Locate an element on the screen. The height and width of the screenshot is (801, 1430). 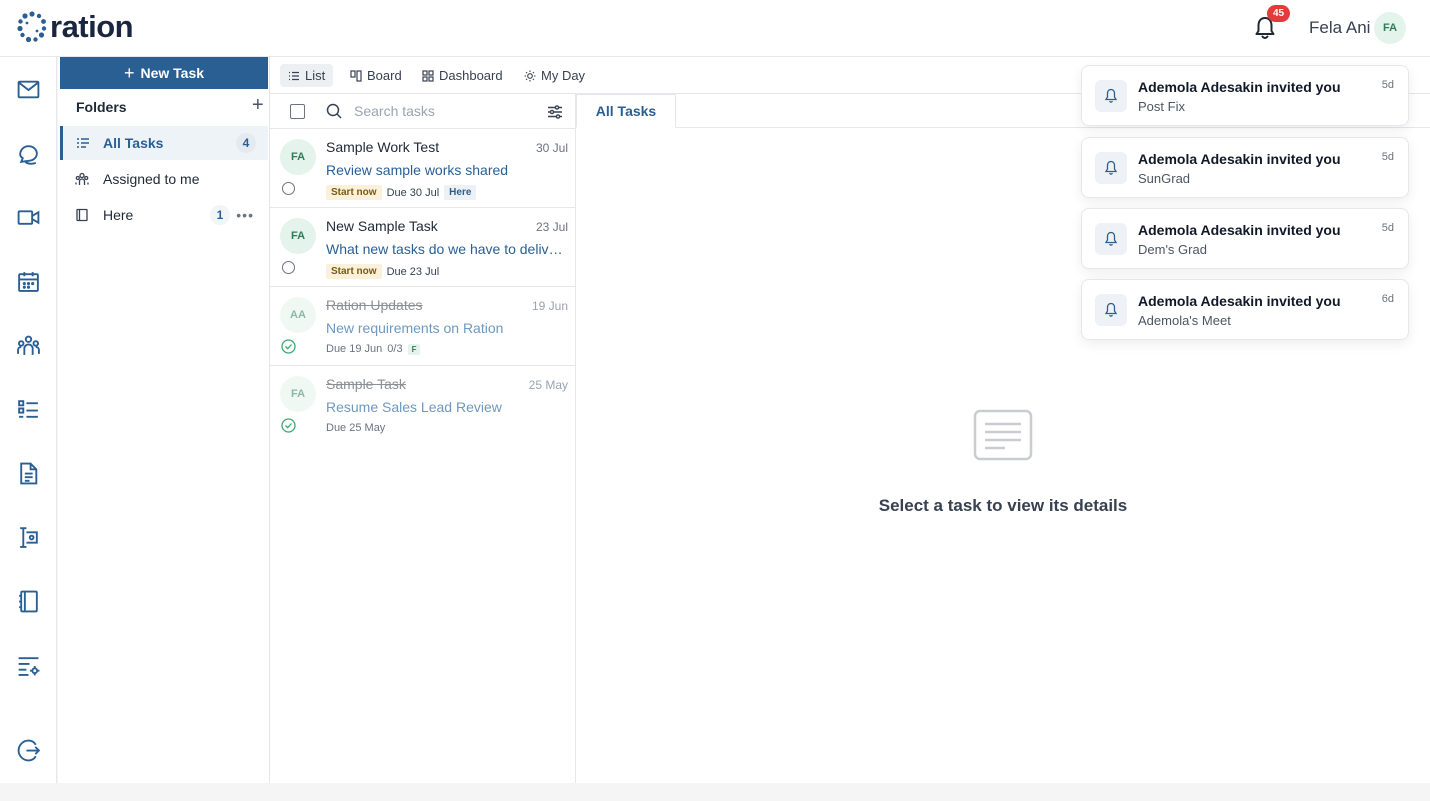
video-icon is located at coordinates (28, 217).